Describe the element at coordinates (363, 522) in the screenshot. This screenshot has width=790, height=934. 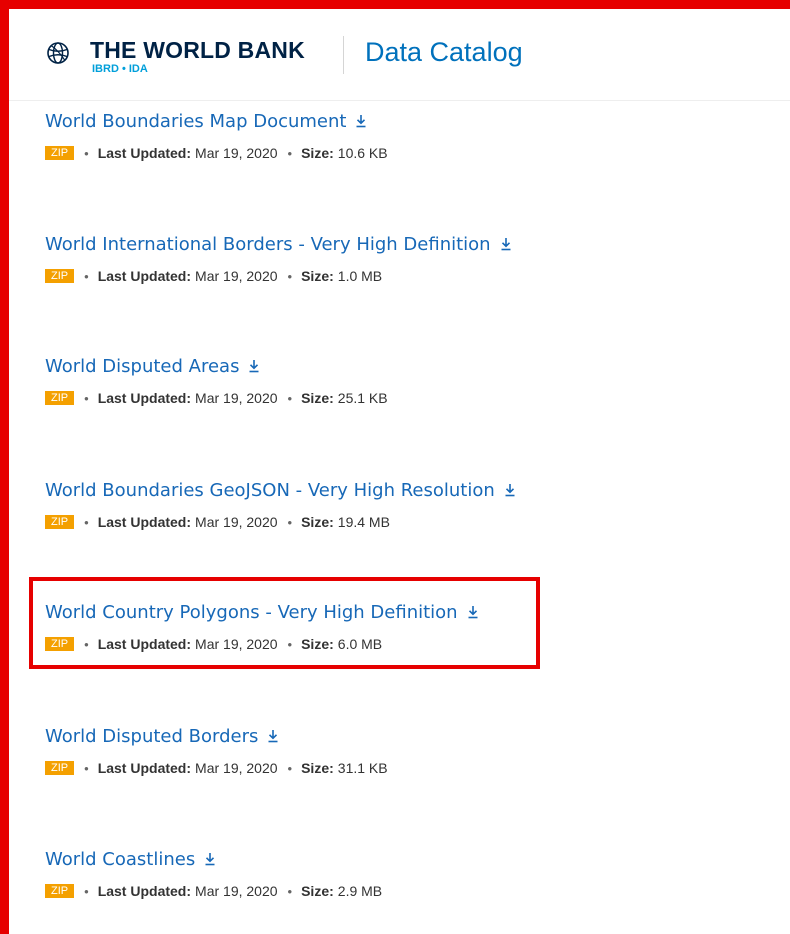
I see `file-size: 19.4 MB` at that location.